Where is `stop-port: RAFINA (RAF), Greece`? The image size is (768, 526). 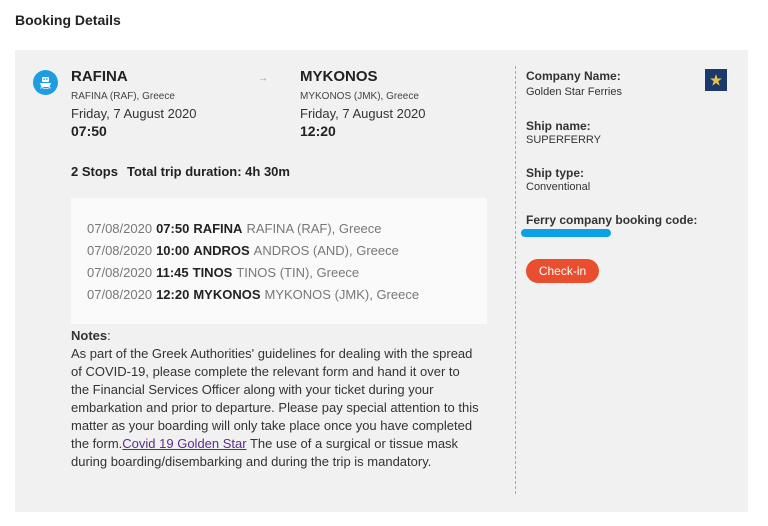 stop-port: RAFINA (RAF), Greece is located at coordinates (314, 228).